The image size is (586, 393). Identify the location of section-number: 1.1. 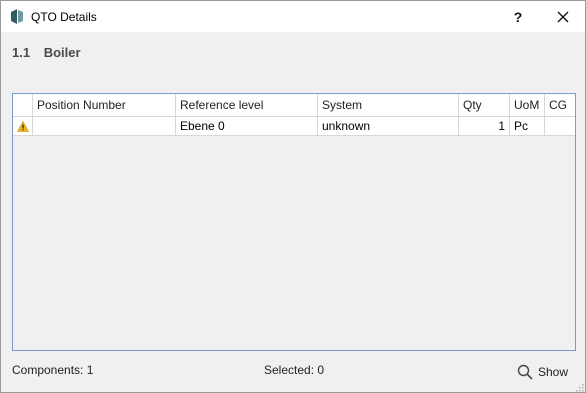
(21, 52).